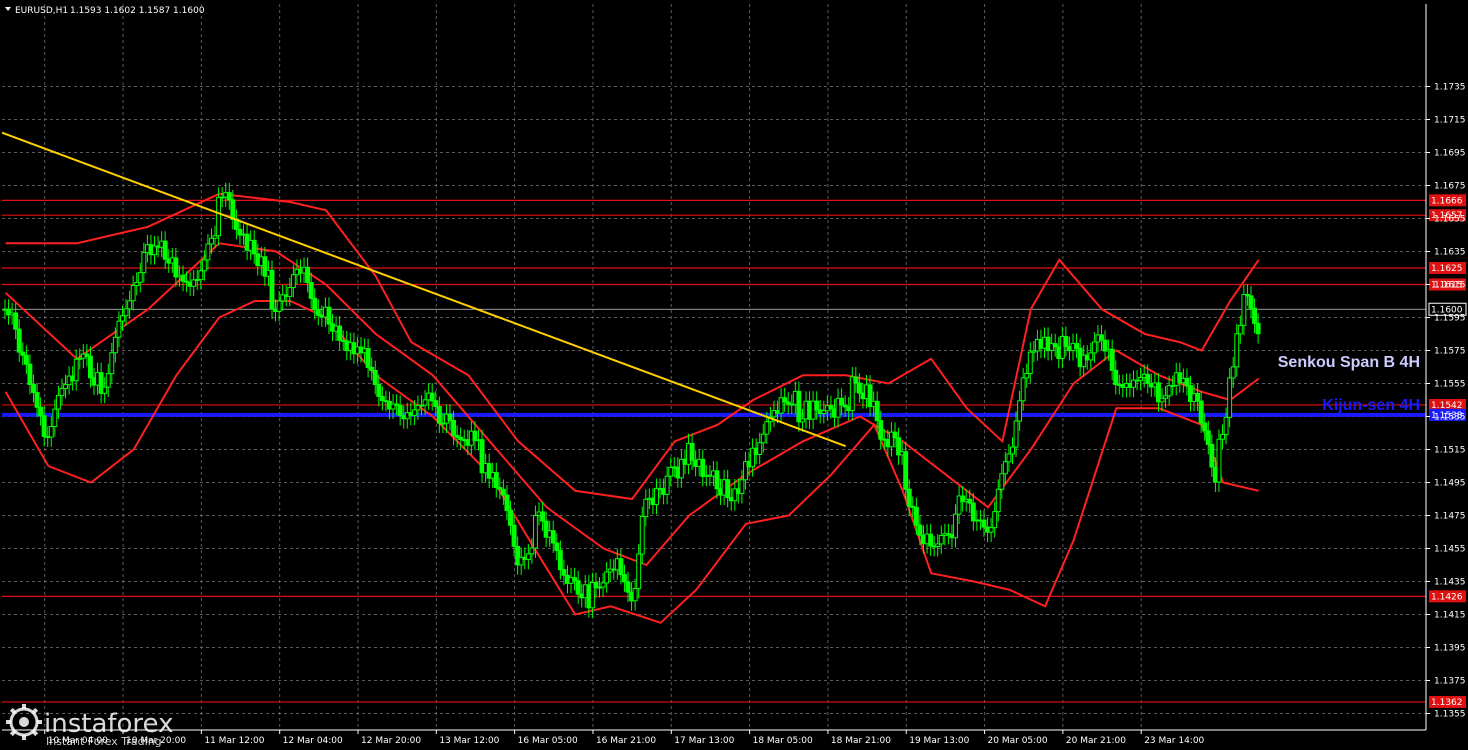  I want to click on price-tick-label: 1.1395, so click(1450, 649).